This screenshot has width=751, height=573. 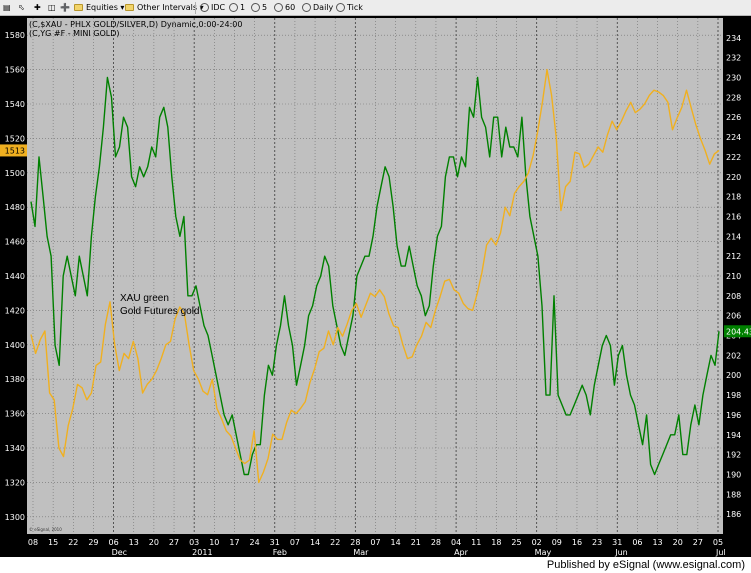 I want to click on annotation-xau: XAU green, so click(x=144, y=298).